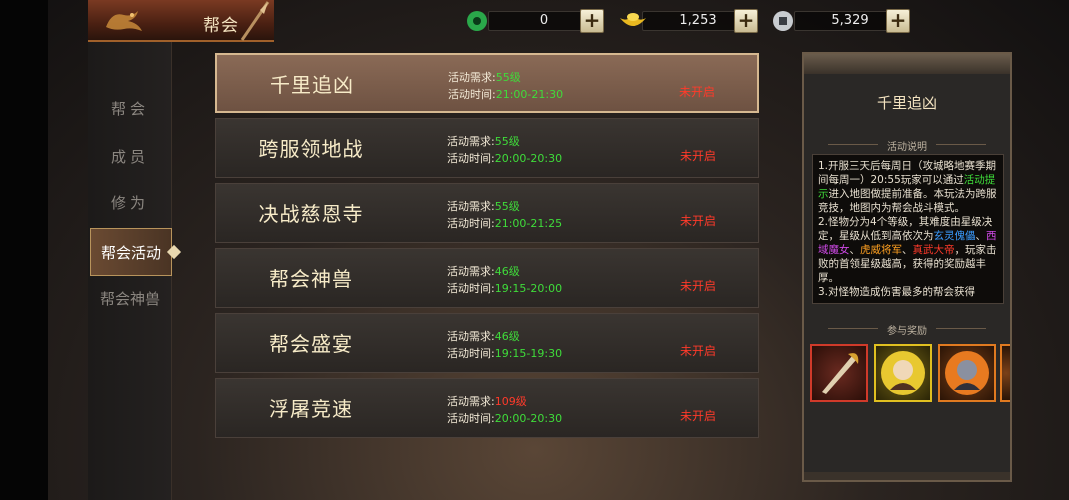  Describe the element at coordinates (255, 21) in the screenshot. I see `spear-icon` at that location.